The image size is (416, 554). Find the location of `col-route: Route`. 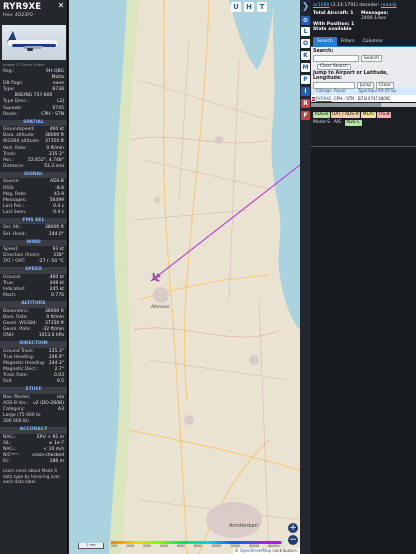

col-route: Route is located at coordinates (345, 91).